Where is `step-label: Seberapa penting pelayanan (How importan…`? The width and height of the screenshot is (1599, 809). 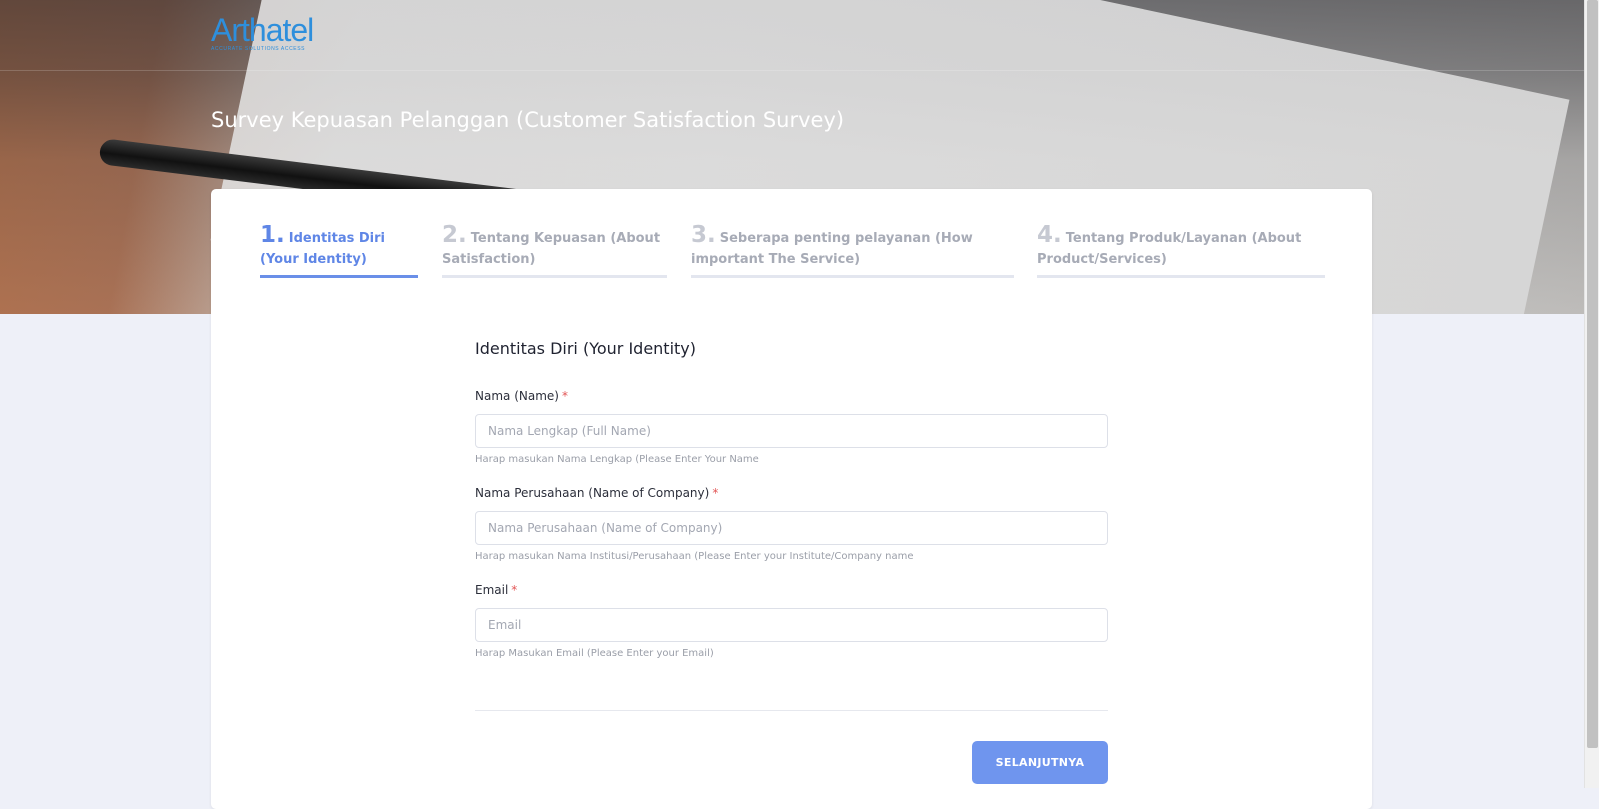 step-label: Seberapa penting pelayanan (How importan… is located at coordinates (832, 249).